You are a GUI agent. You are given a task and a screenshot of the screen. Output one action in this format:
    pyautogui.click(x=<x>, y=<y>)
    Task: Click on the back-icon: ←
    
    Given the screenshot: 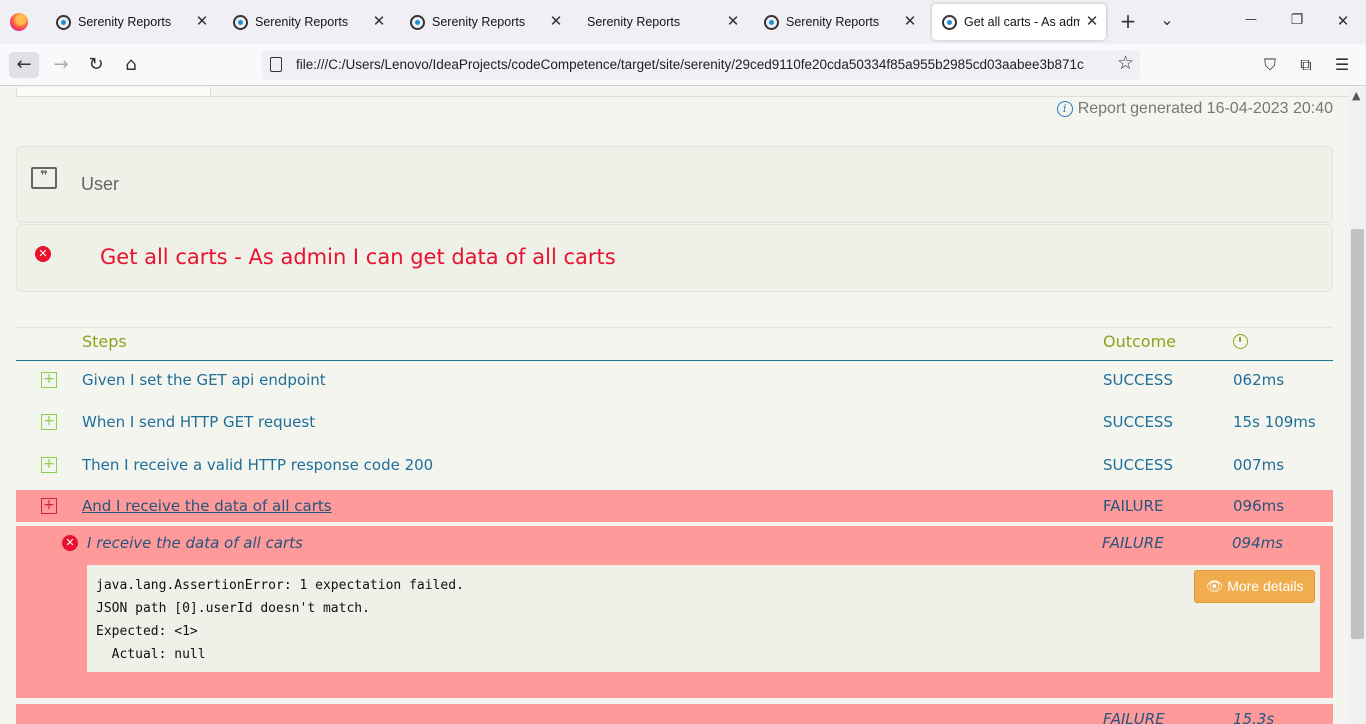 What is the action you would take?
    pyautogui.click(x=24, y=65)
    